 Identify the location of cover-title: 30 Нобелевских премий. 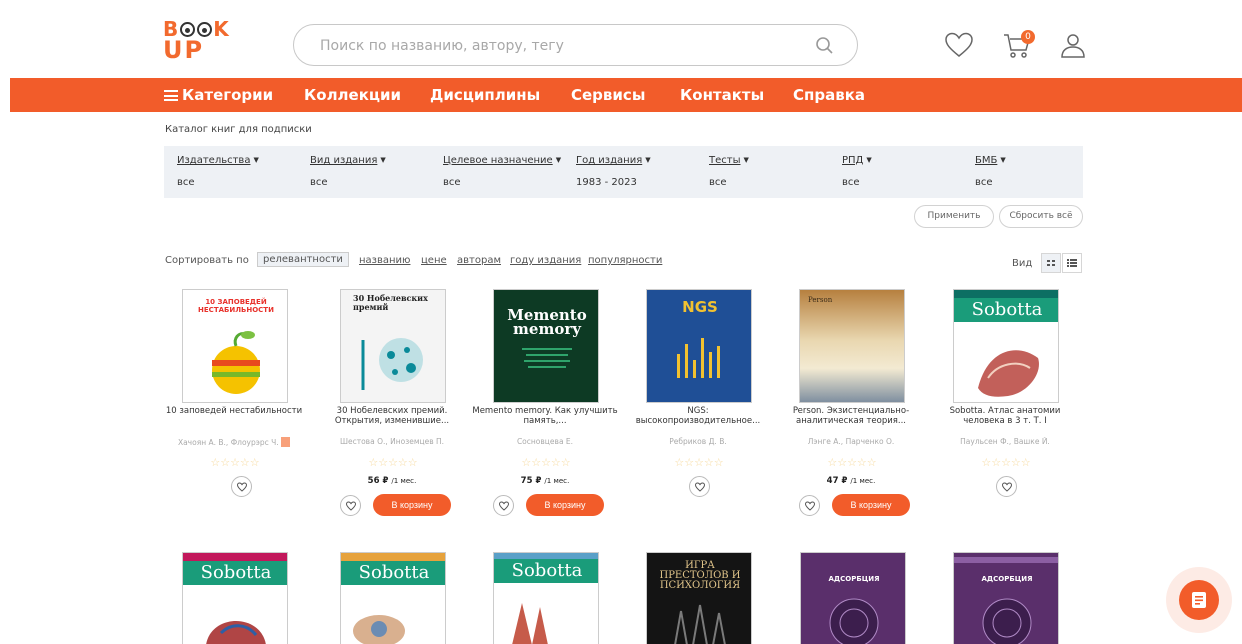
(390, 302).